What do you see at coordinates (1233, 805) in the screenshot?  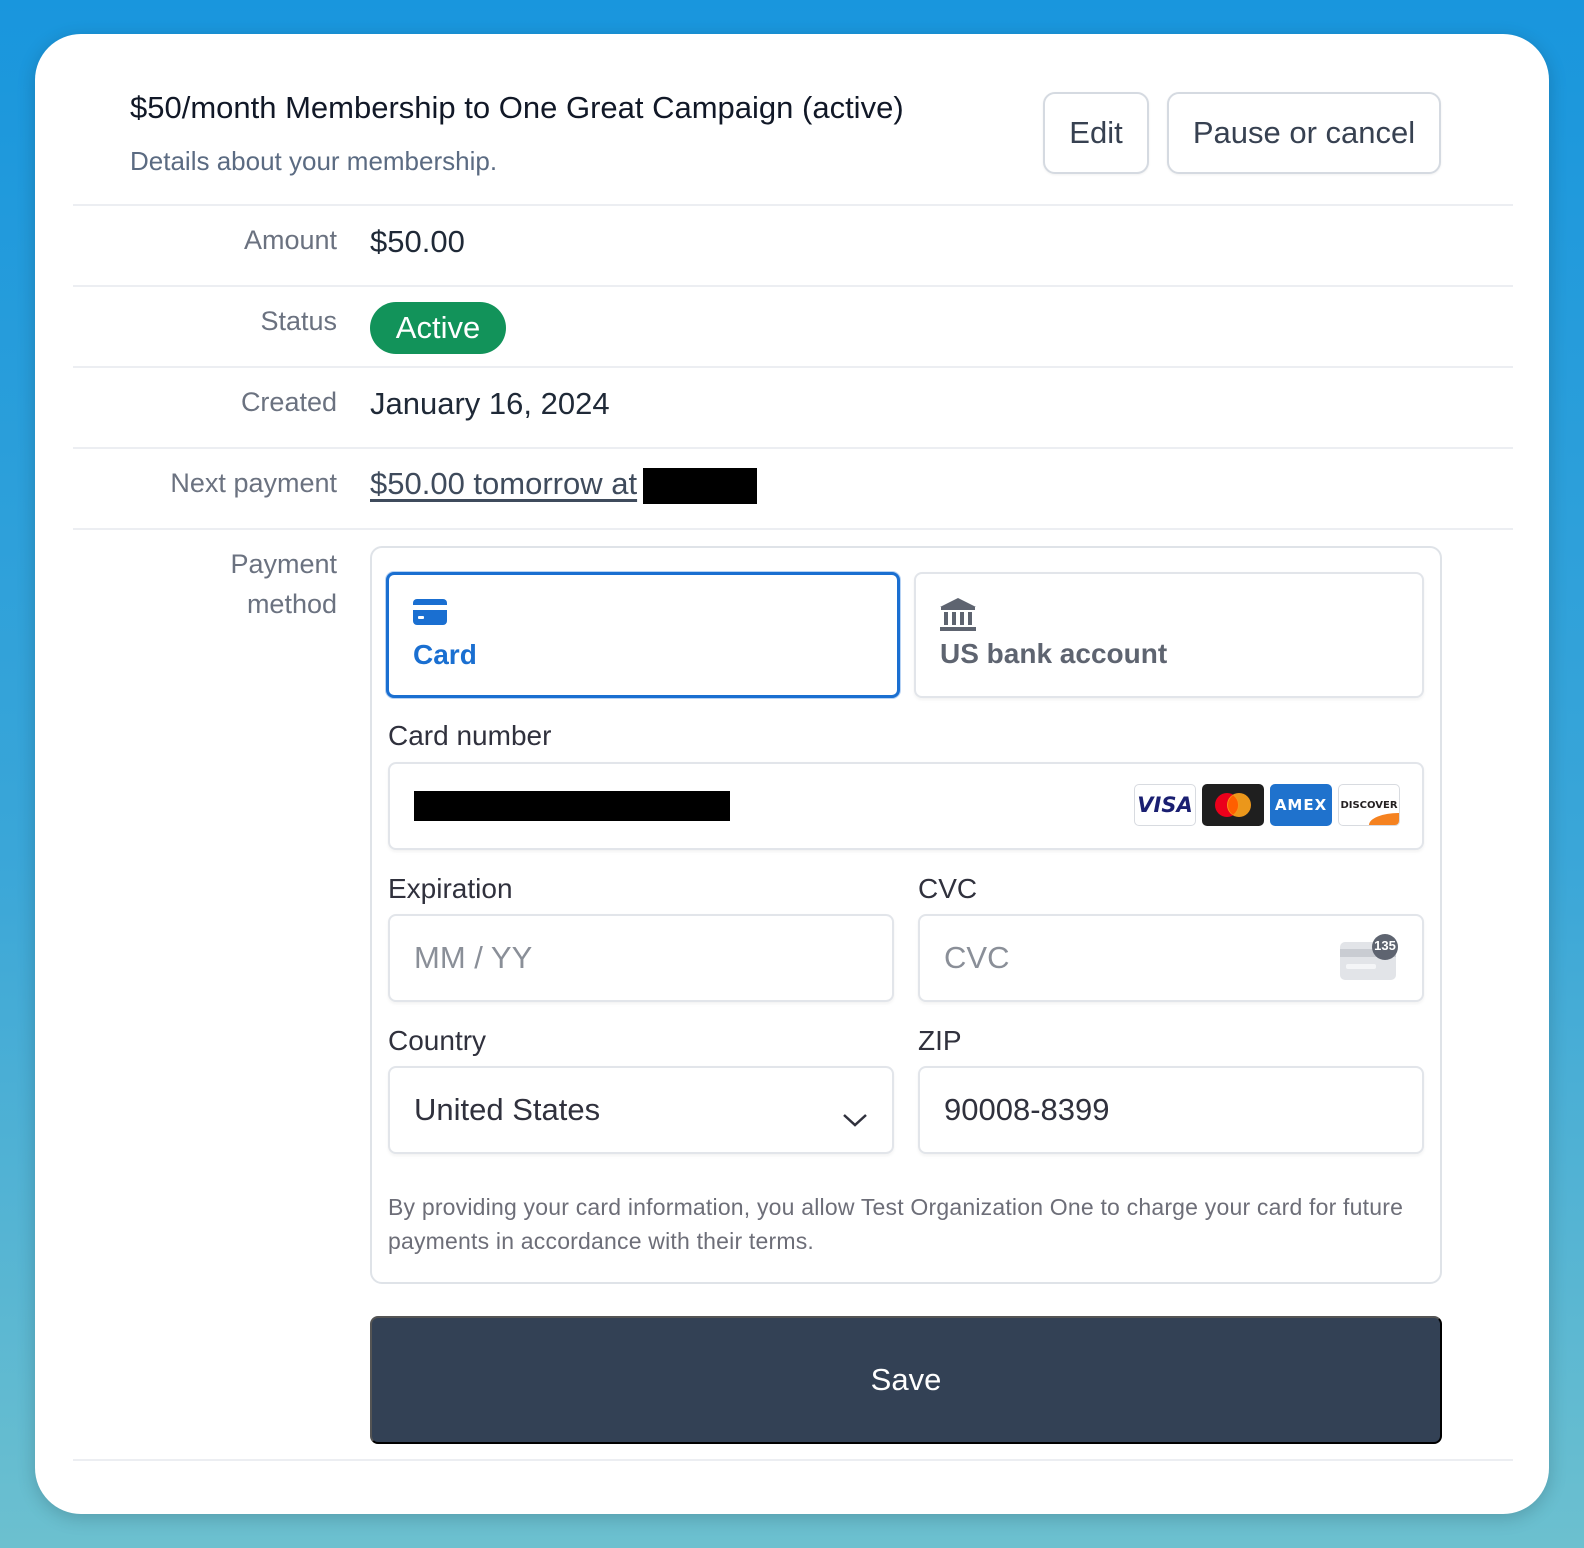 I see `mastercard-icon` at bounding box center [1233, 805].